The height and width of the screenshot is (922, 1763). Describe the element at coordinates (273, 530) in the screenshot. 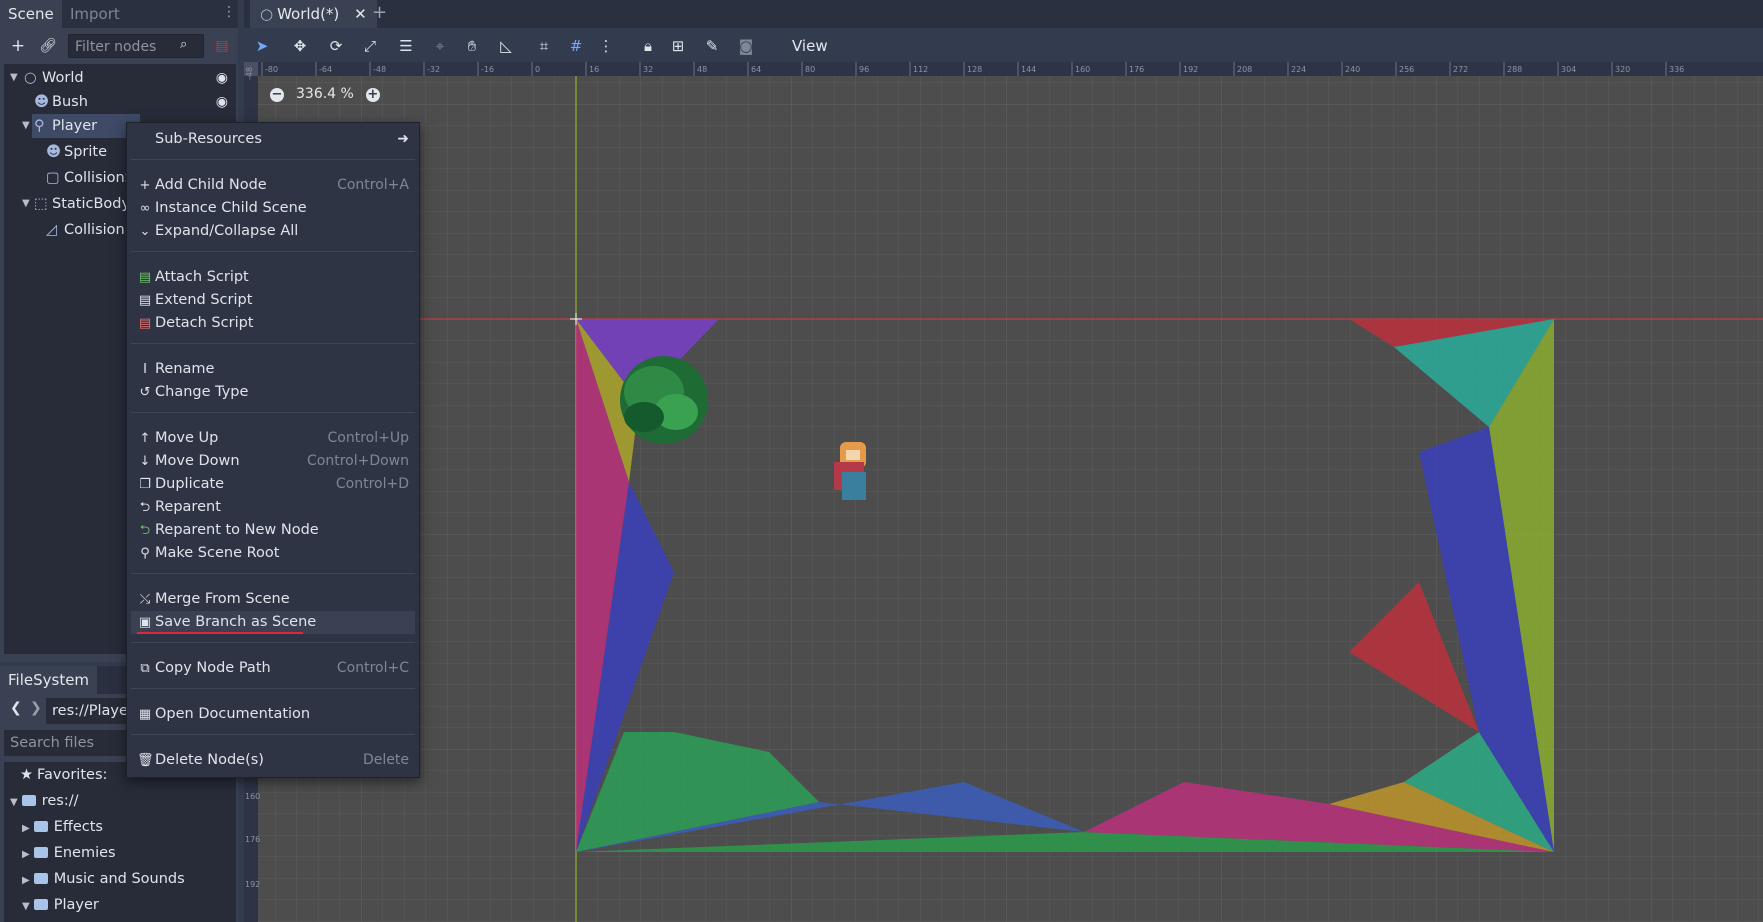

I see `menu-item-reparent-new: ⮌ Reparent to New Node` at that location.